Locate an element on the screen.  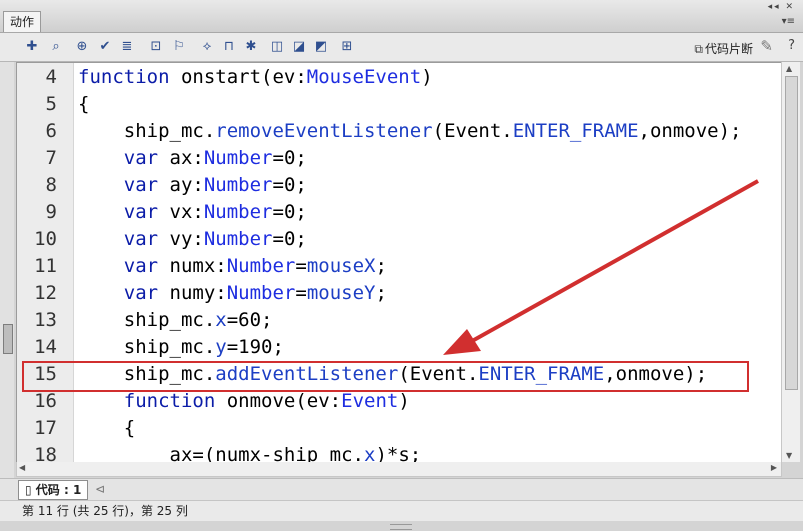
script-tabs-bar: ▯ 代码 : 1 ⊲ is located at coordinates (401, 489).